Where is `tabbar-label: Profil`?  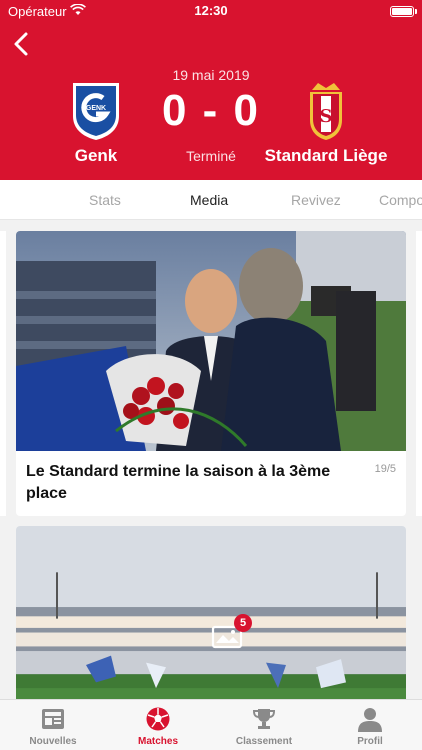
tabbar-label: Profil is located at coordinates (370, 741).